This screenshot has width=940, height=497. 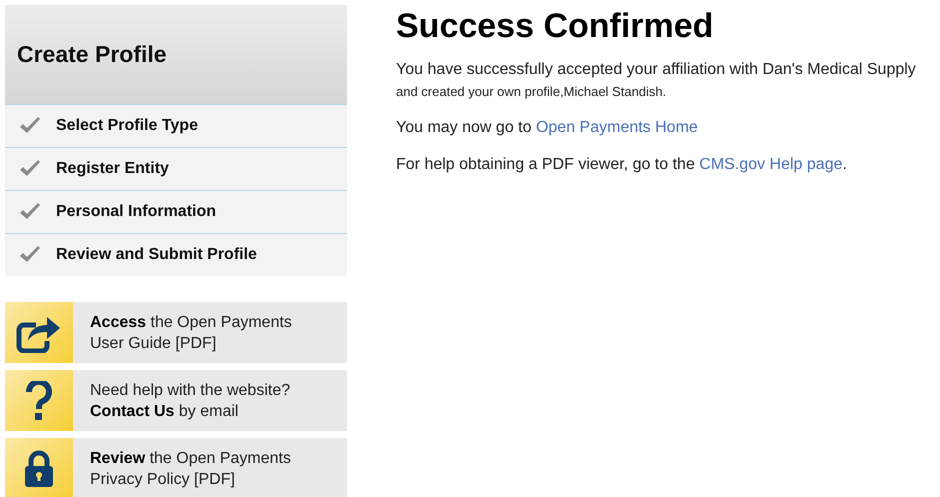 What do you see at coordinates (202, 469) in the screenshot?
I see `help-link: Review the Open Payments Privacy Policy [PDF]` at bounding box center [202, 469].